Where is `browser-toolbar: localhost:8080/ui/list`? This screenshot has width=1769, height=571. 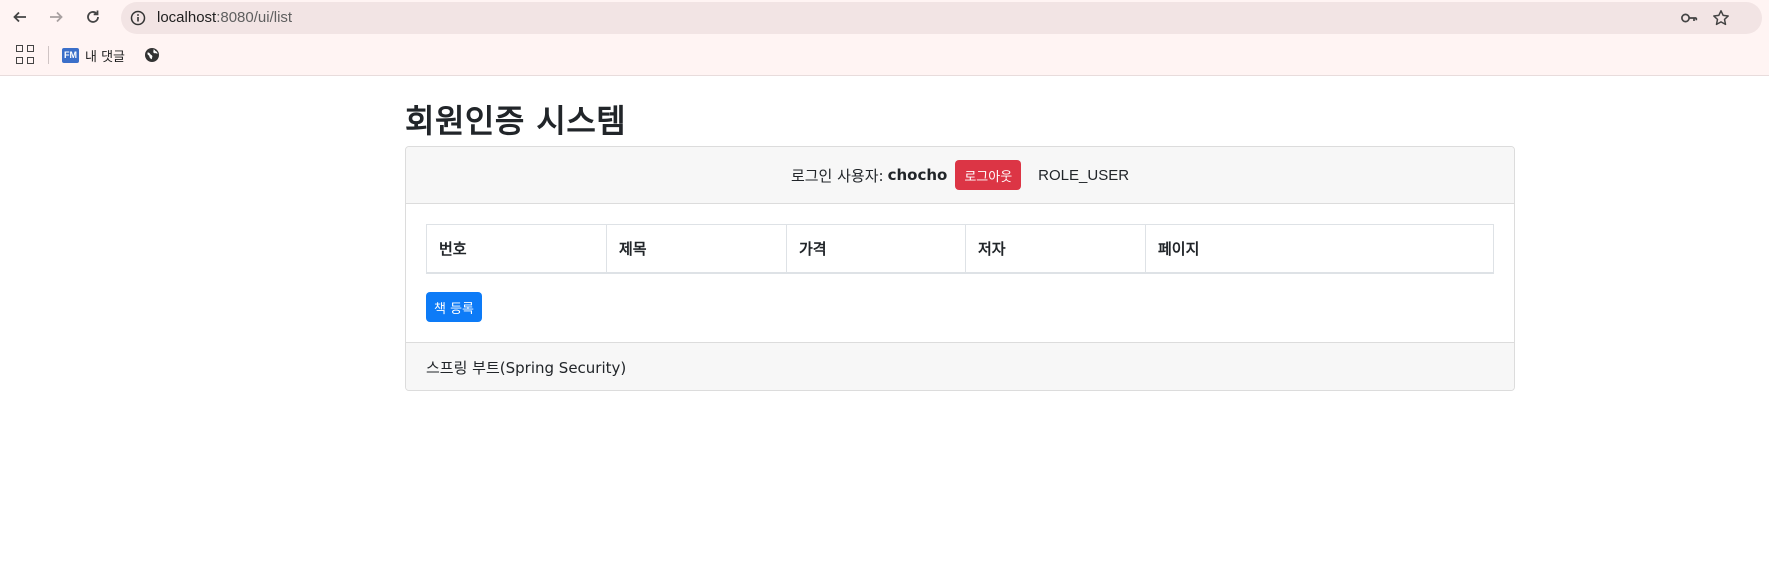
browser-toolbar: localhost:8080/ui/list is located at coordinates (884, 17).